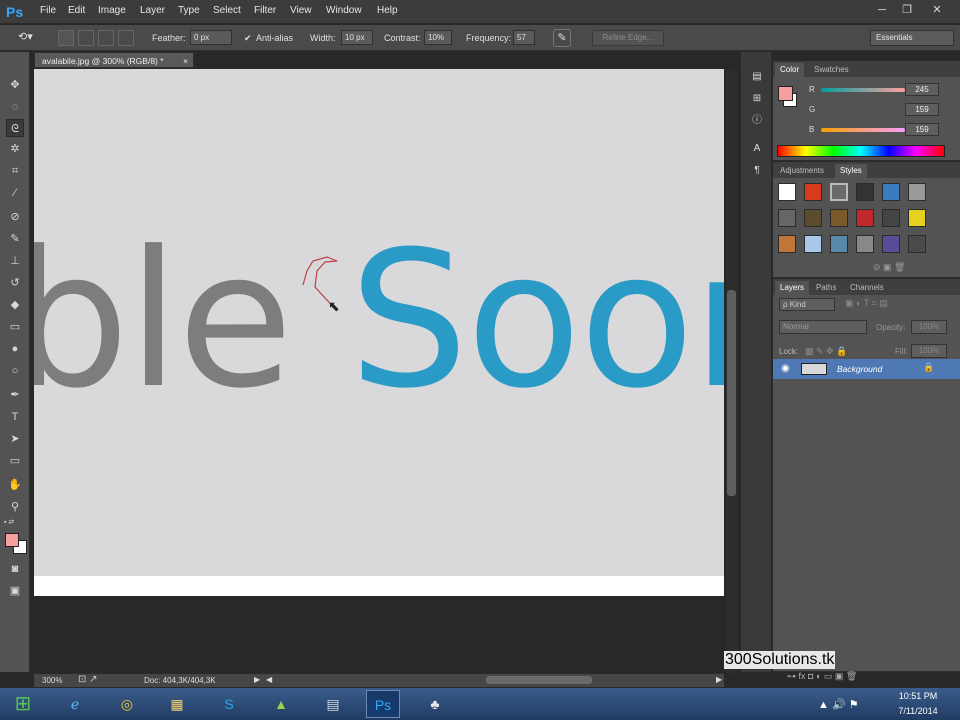  Describe the element at coordinates (929, 327) in the screenshot. I see `opacity-input: 100%` at that location.